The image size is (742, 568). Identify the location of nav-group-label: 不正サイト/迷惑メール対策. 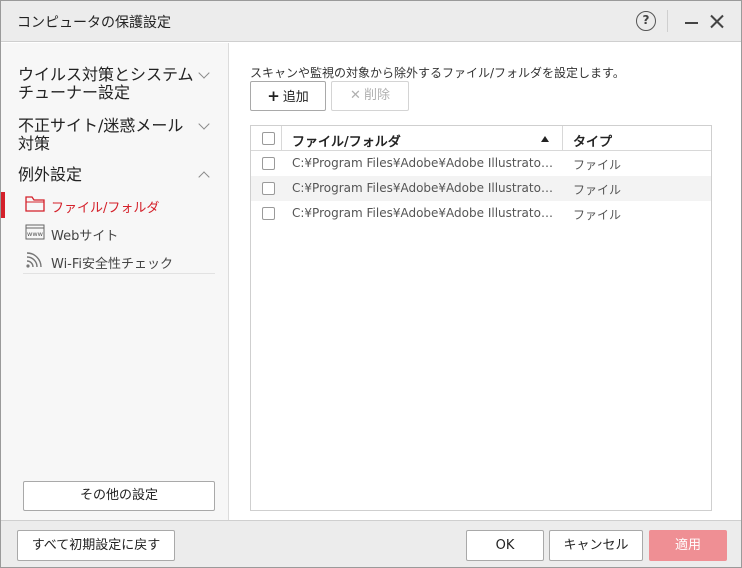
(101, 134).